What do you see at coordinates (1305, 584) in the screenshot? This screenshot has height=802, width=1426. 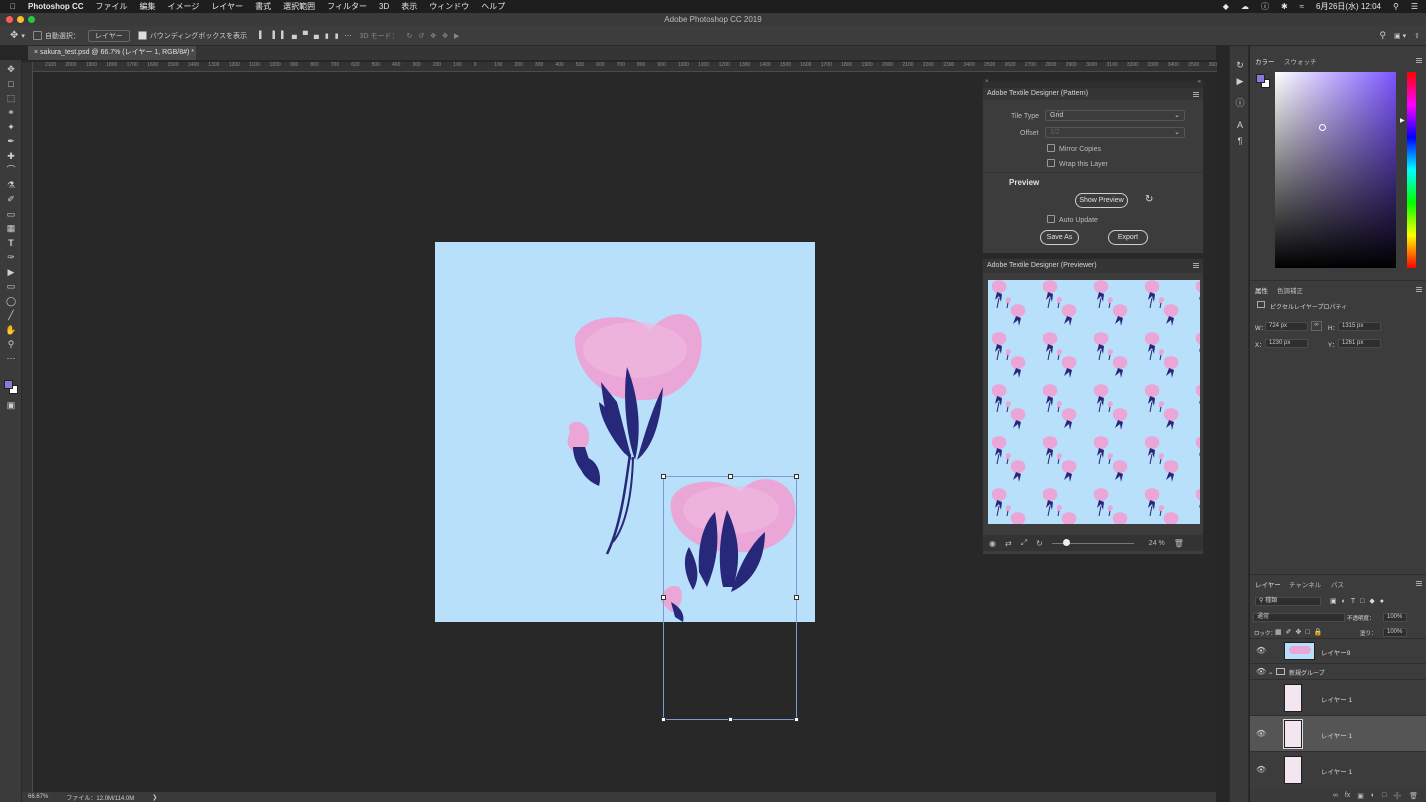 I see `tab-channels: チャンネル` at bounding box center [1305, 584].